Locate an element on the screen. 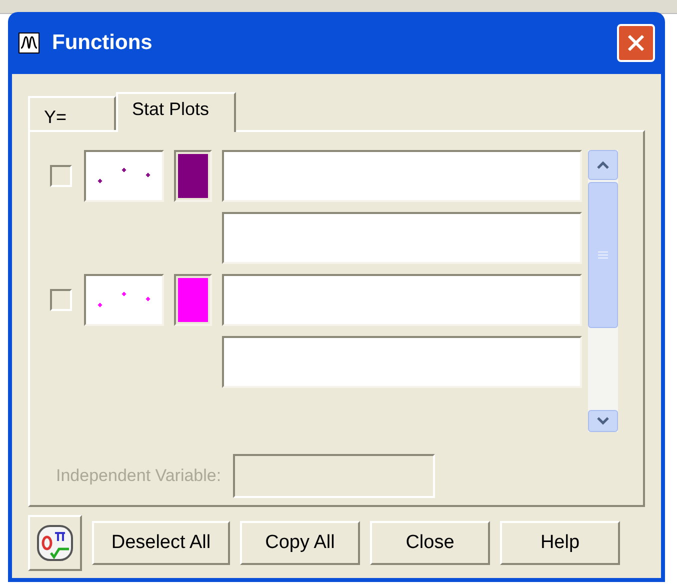  math-symbols-icon is located at coordinates (55, 543).